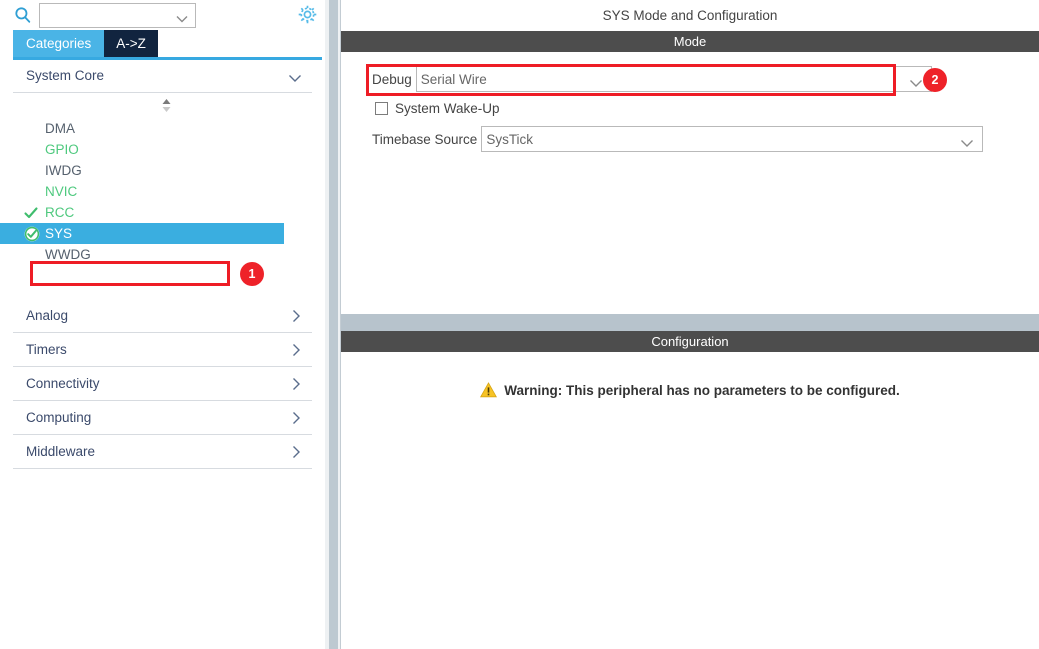 The width and height of the screenshot is (1039, 649). I want to click on category-header-connectivity: Connectivity, so click(162, 384).